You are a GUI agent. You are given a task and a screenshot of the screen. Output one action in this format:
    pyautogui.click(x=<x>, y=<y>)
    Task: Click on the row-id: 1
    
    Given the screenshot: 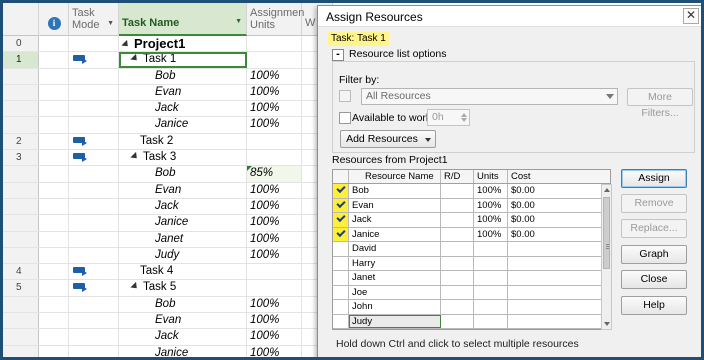 What is the action you would take?
    pyautogui.click(x=21, y=60)
    